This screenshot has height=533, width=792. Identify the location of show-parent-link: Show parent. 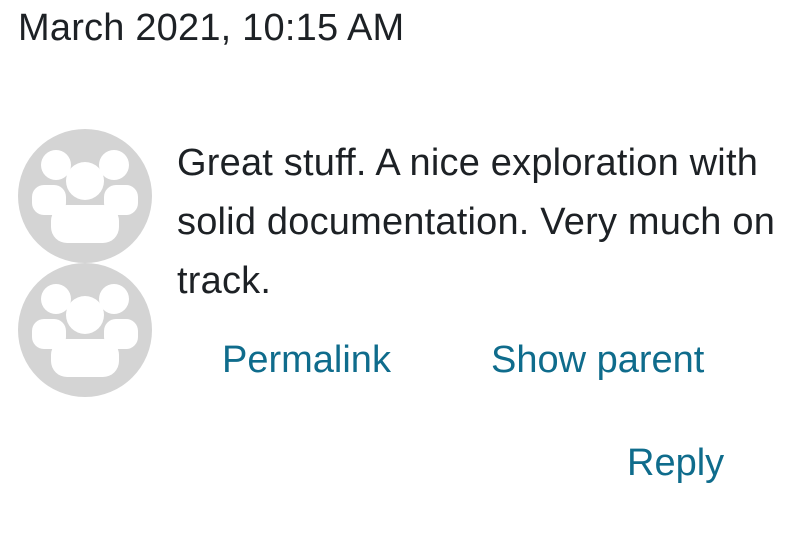
(597, 360).